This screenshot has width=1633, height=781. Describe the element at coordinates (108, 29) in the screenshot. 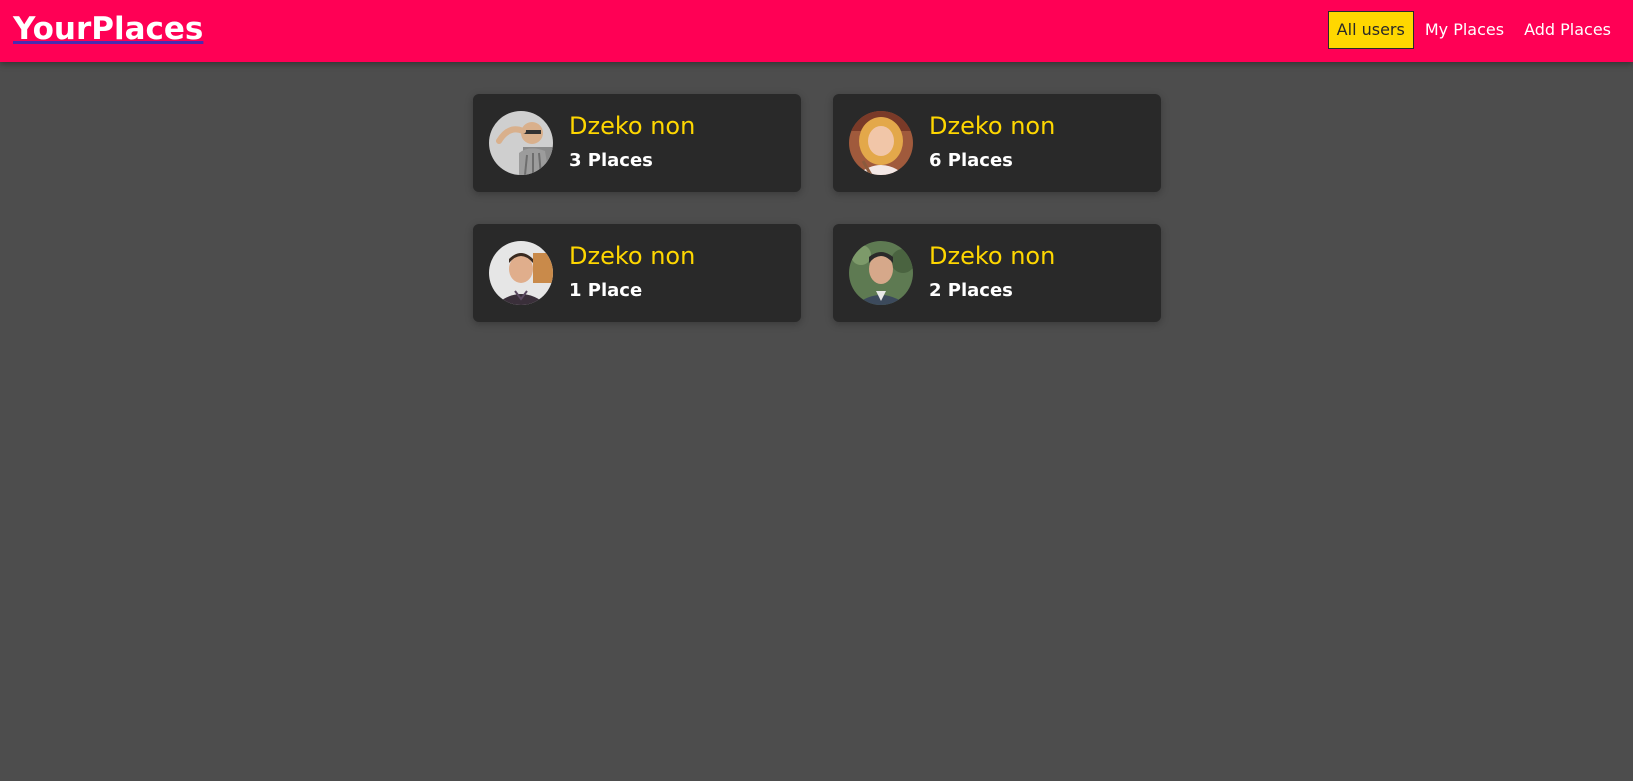

I see `logo-link: YourPlaces` at that location.